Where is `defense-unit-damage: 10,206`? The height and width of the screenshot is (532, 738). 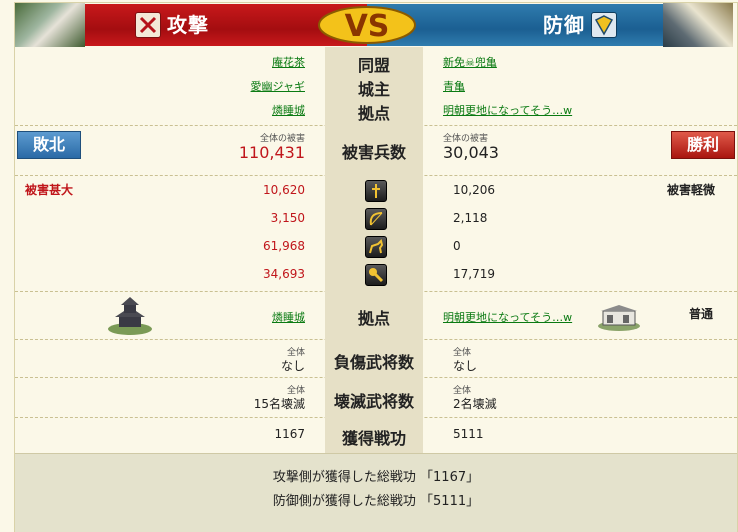
defense-unit-damage: 10,206 is located at coordinates (474, 190).